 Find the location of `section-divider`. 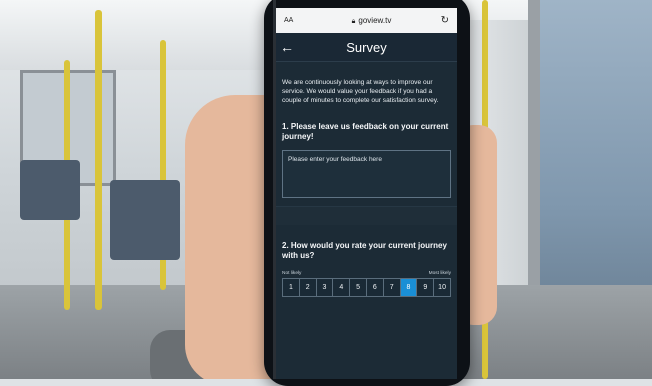

section-divider is located at coordinates (366, 215).